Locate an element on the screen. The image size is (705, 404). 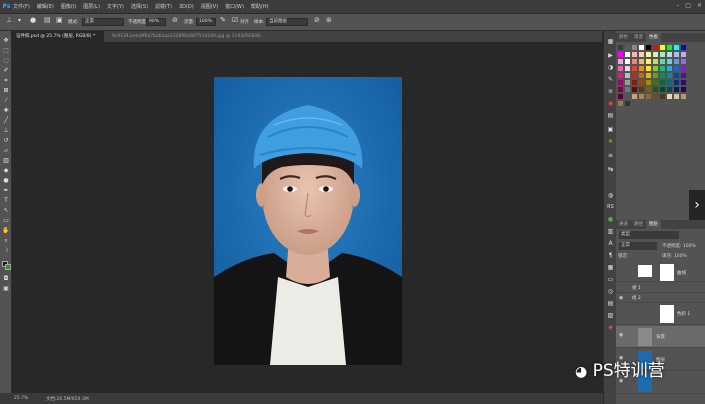
path-select-tool-icon: ↖ is located at coordinates (6, 211).